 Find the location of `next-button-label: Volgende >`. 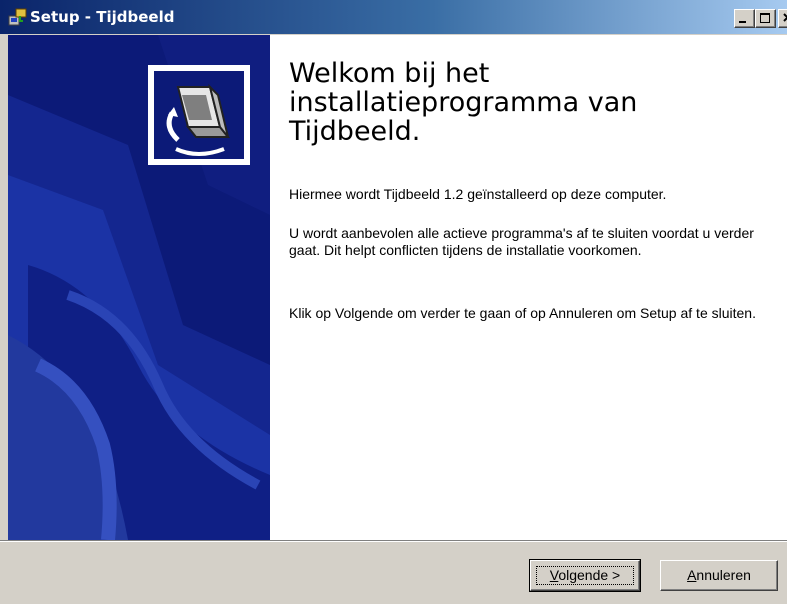

next-button-label: Volgende > is located at coordinates (585, 575).